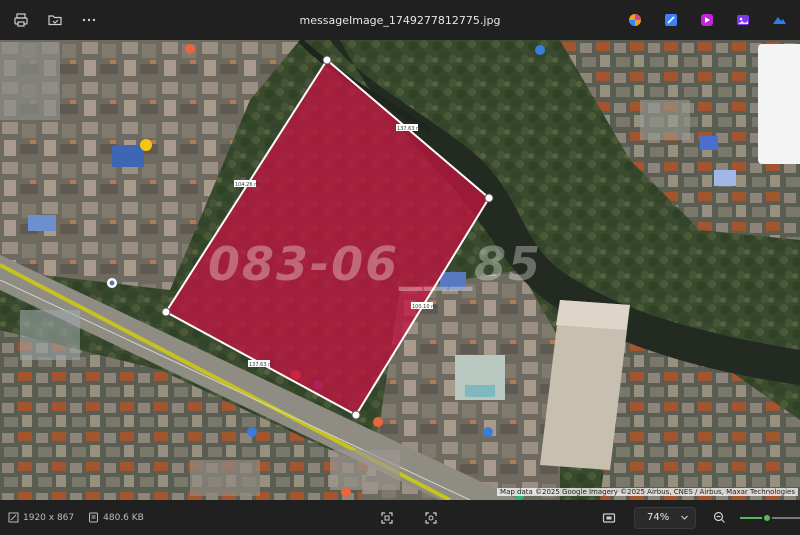 The width and height of the screenshot is (800, 535). I want to click on slideshow-icon, so click(609, 518).